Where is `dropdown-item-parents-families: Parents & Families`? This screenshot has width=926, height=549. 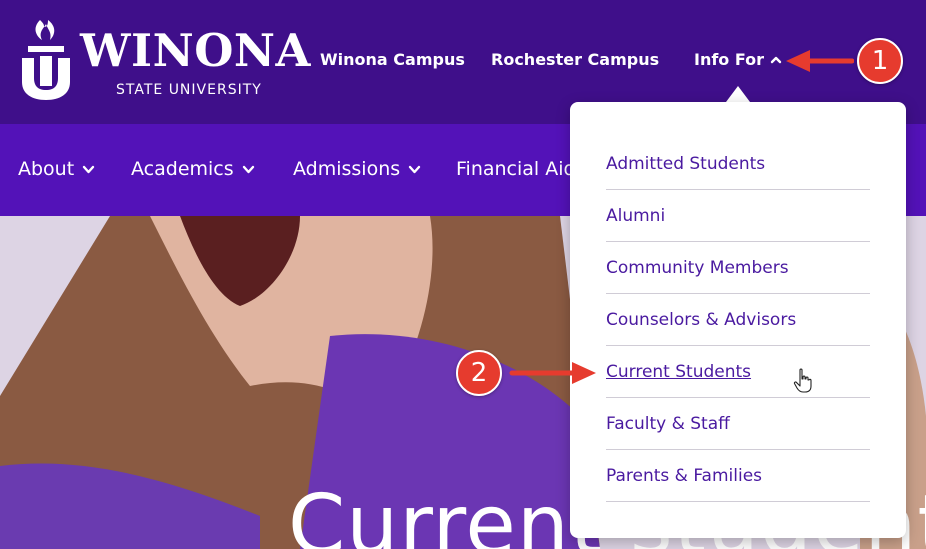
dropdown-item-parents-families: Parents & Families is located at coordinates (738, 476).